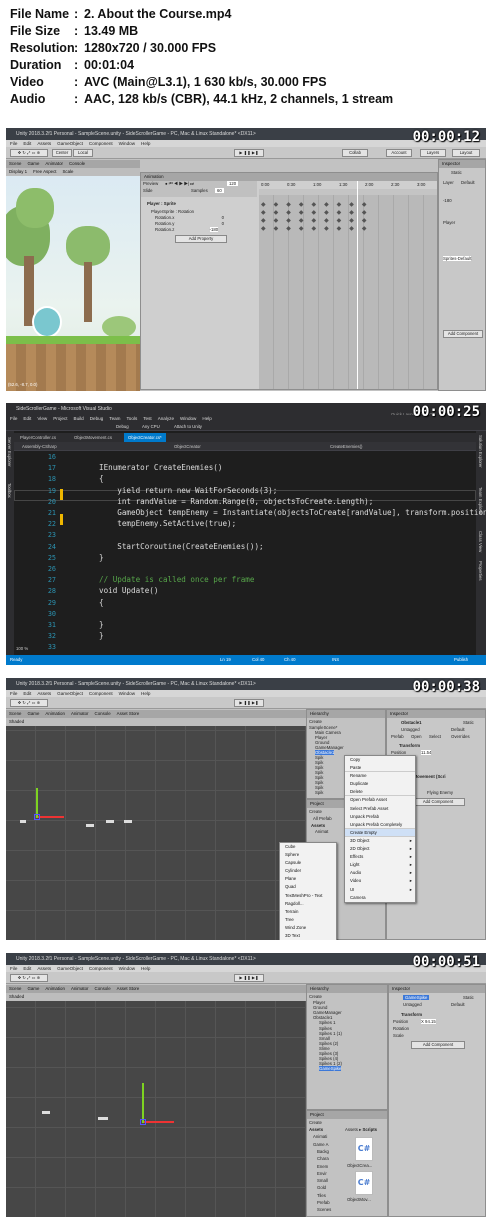 The height and width of the screenshot is (1226, 492). I want to click on submenu-item: Terrain, so click(308, 912).